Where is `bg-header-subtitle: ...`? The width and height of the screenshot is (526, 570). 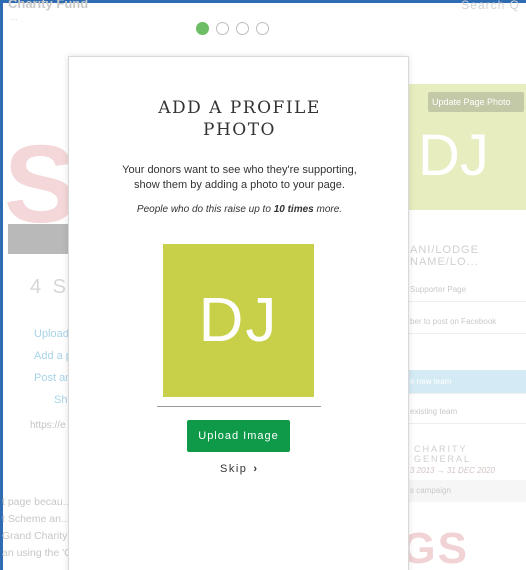
bg-header-subtitle: ... is located at coordinates (14, 17).